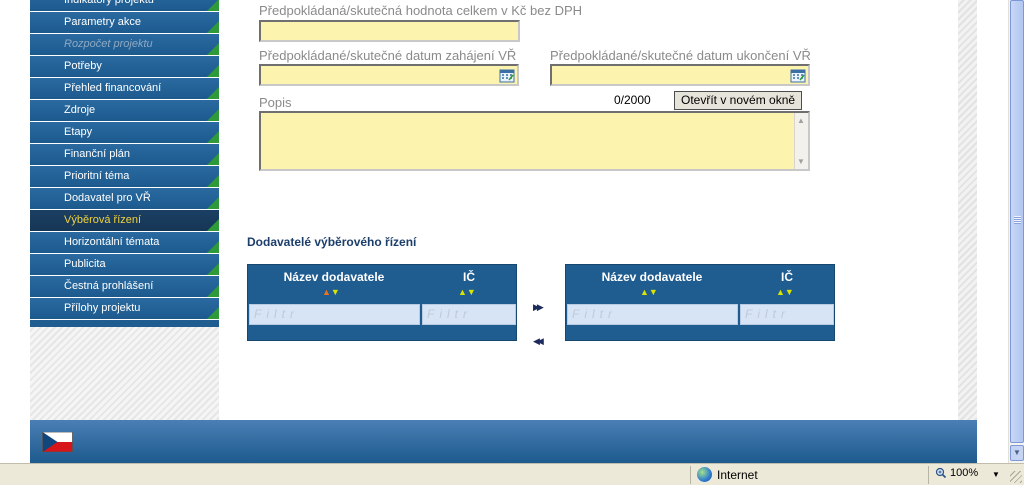 Image resolution: width=1024 pixels, height=485 pixels. Describe the element at coordinates (124, 221) in the screenshot. I see `sidebar-item-vyberova-rizeni: Výběrová řízení` at that location.